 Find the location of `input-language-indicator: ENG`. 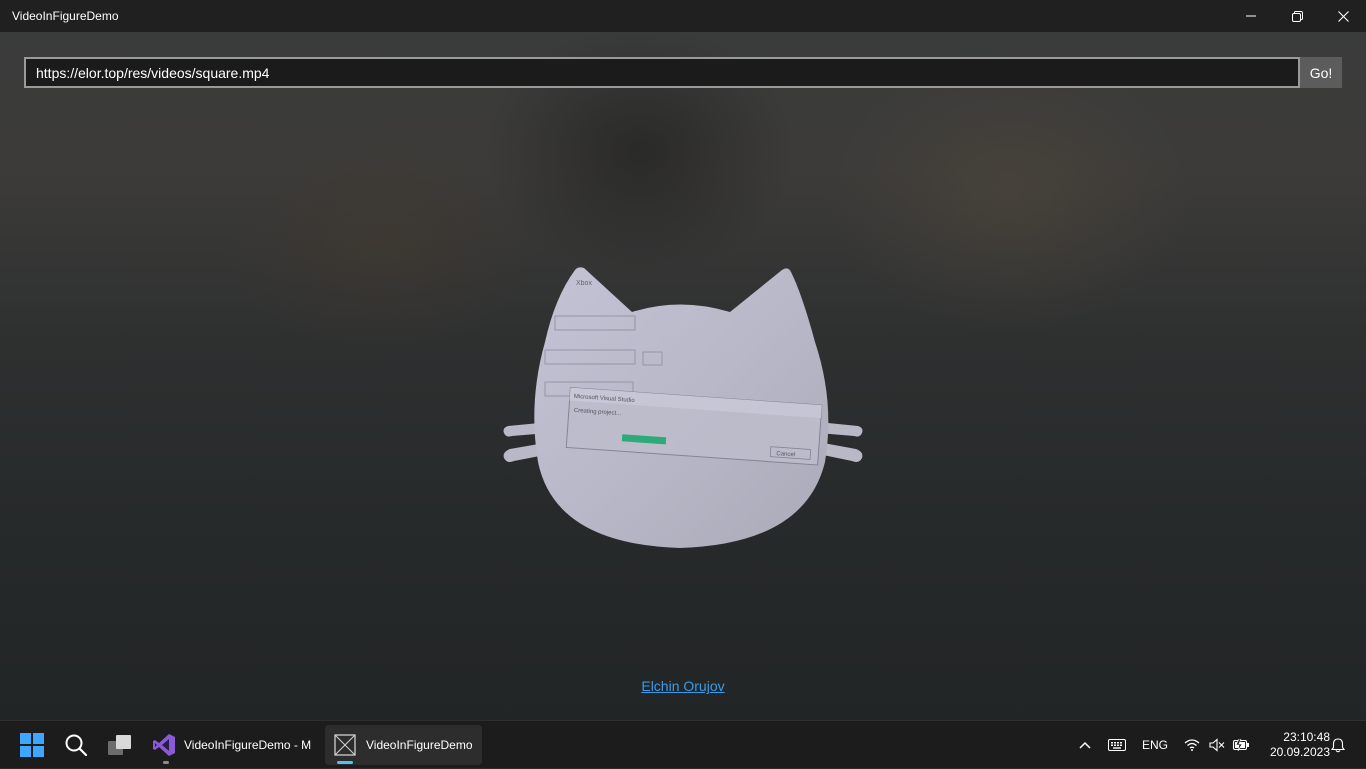

input-language-indicator: ENG is located at coordinates (1155, 745).